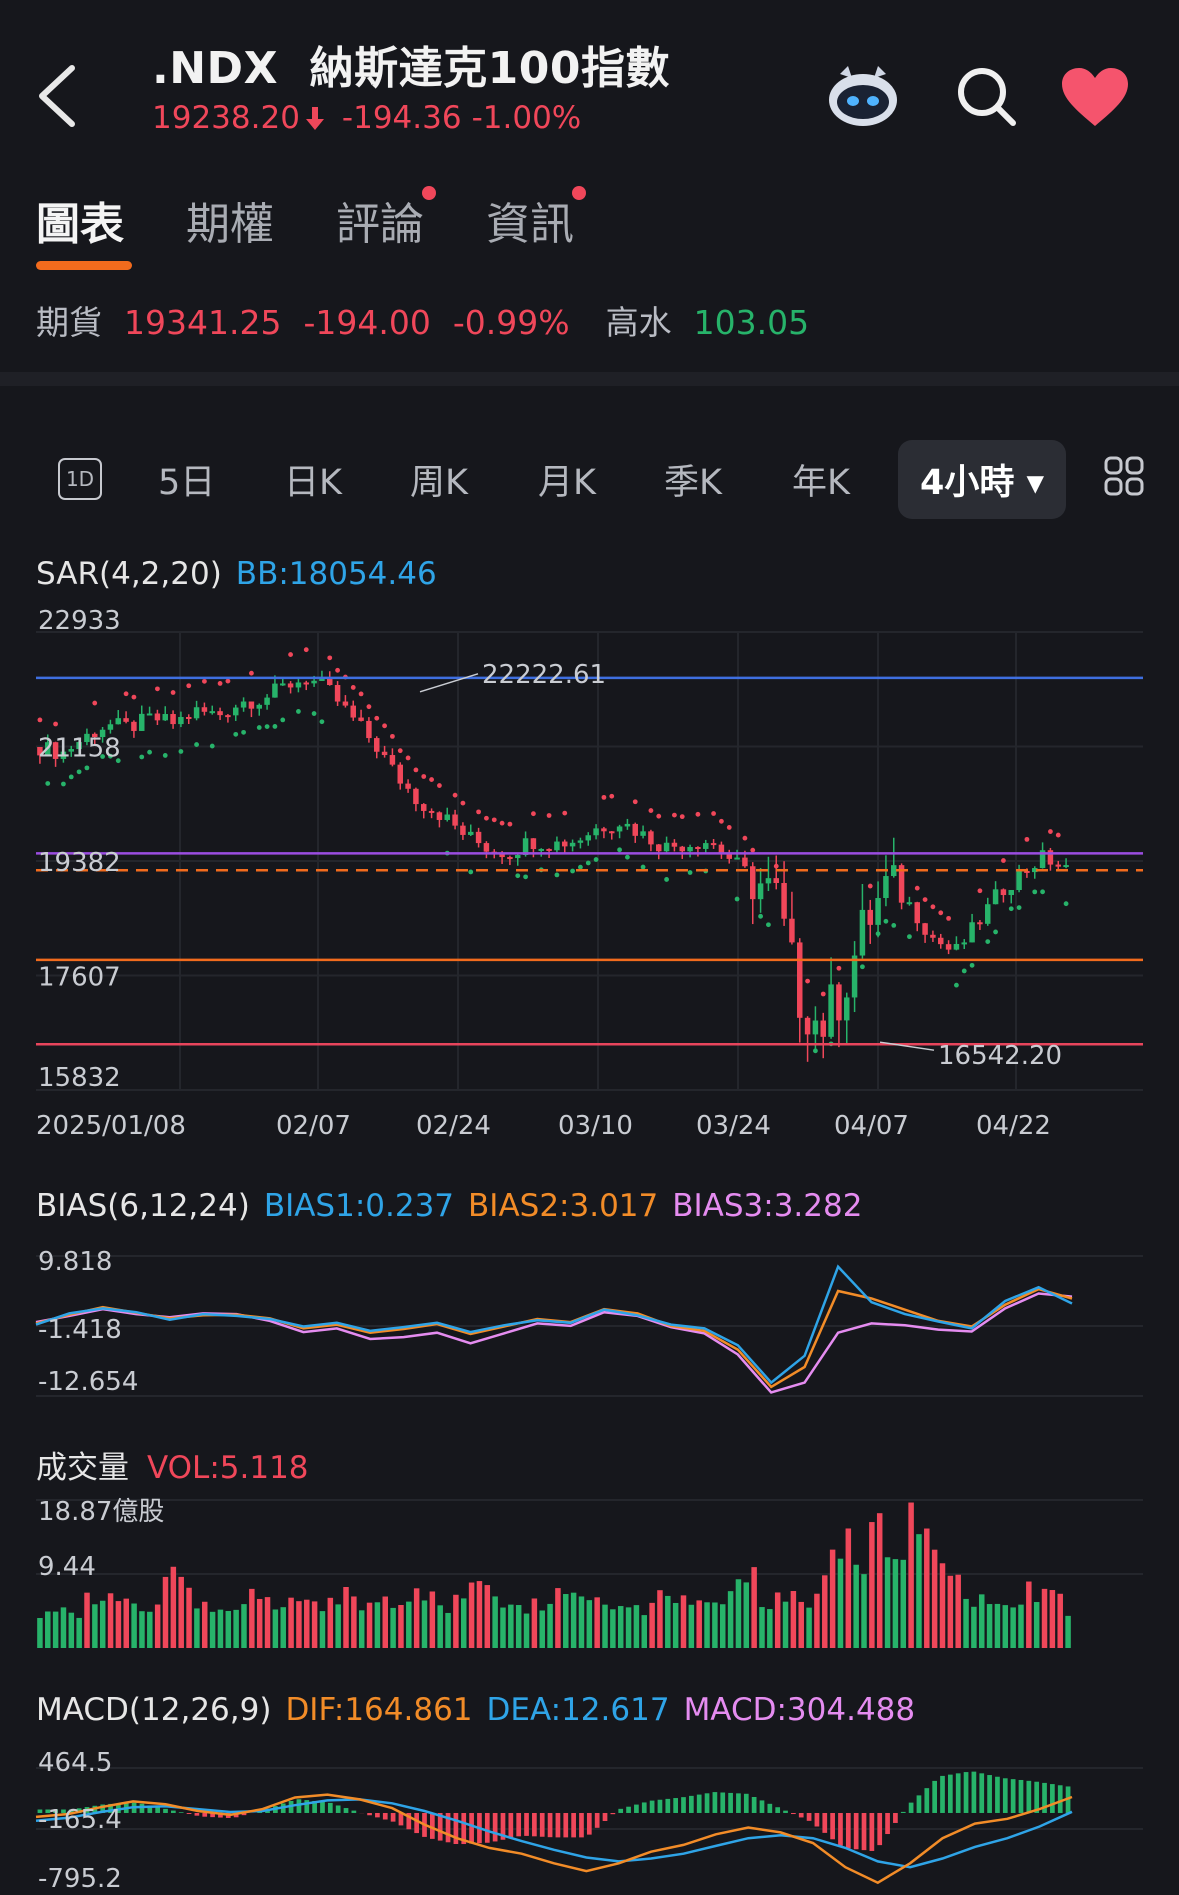 Image resolution: width=1179 pixels, height=1895 pixels. Describe the element at coordinates (80, 479) in the screenshot. I see `period-1d: 1D` at that location.